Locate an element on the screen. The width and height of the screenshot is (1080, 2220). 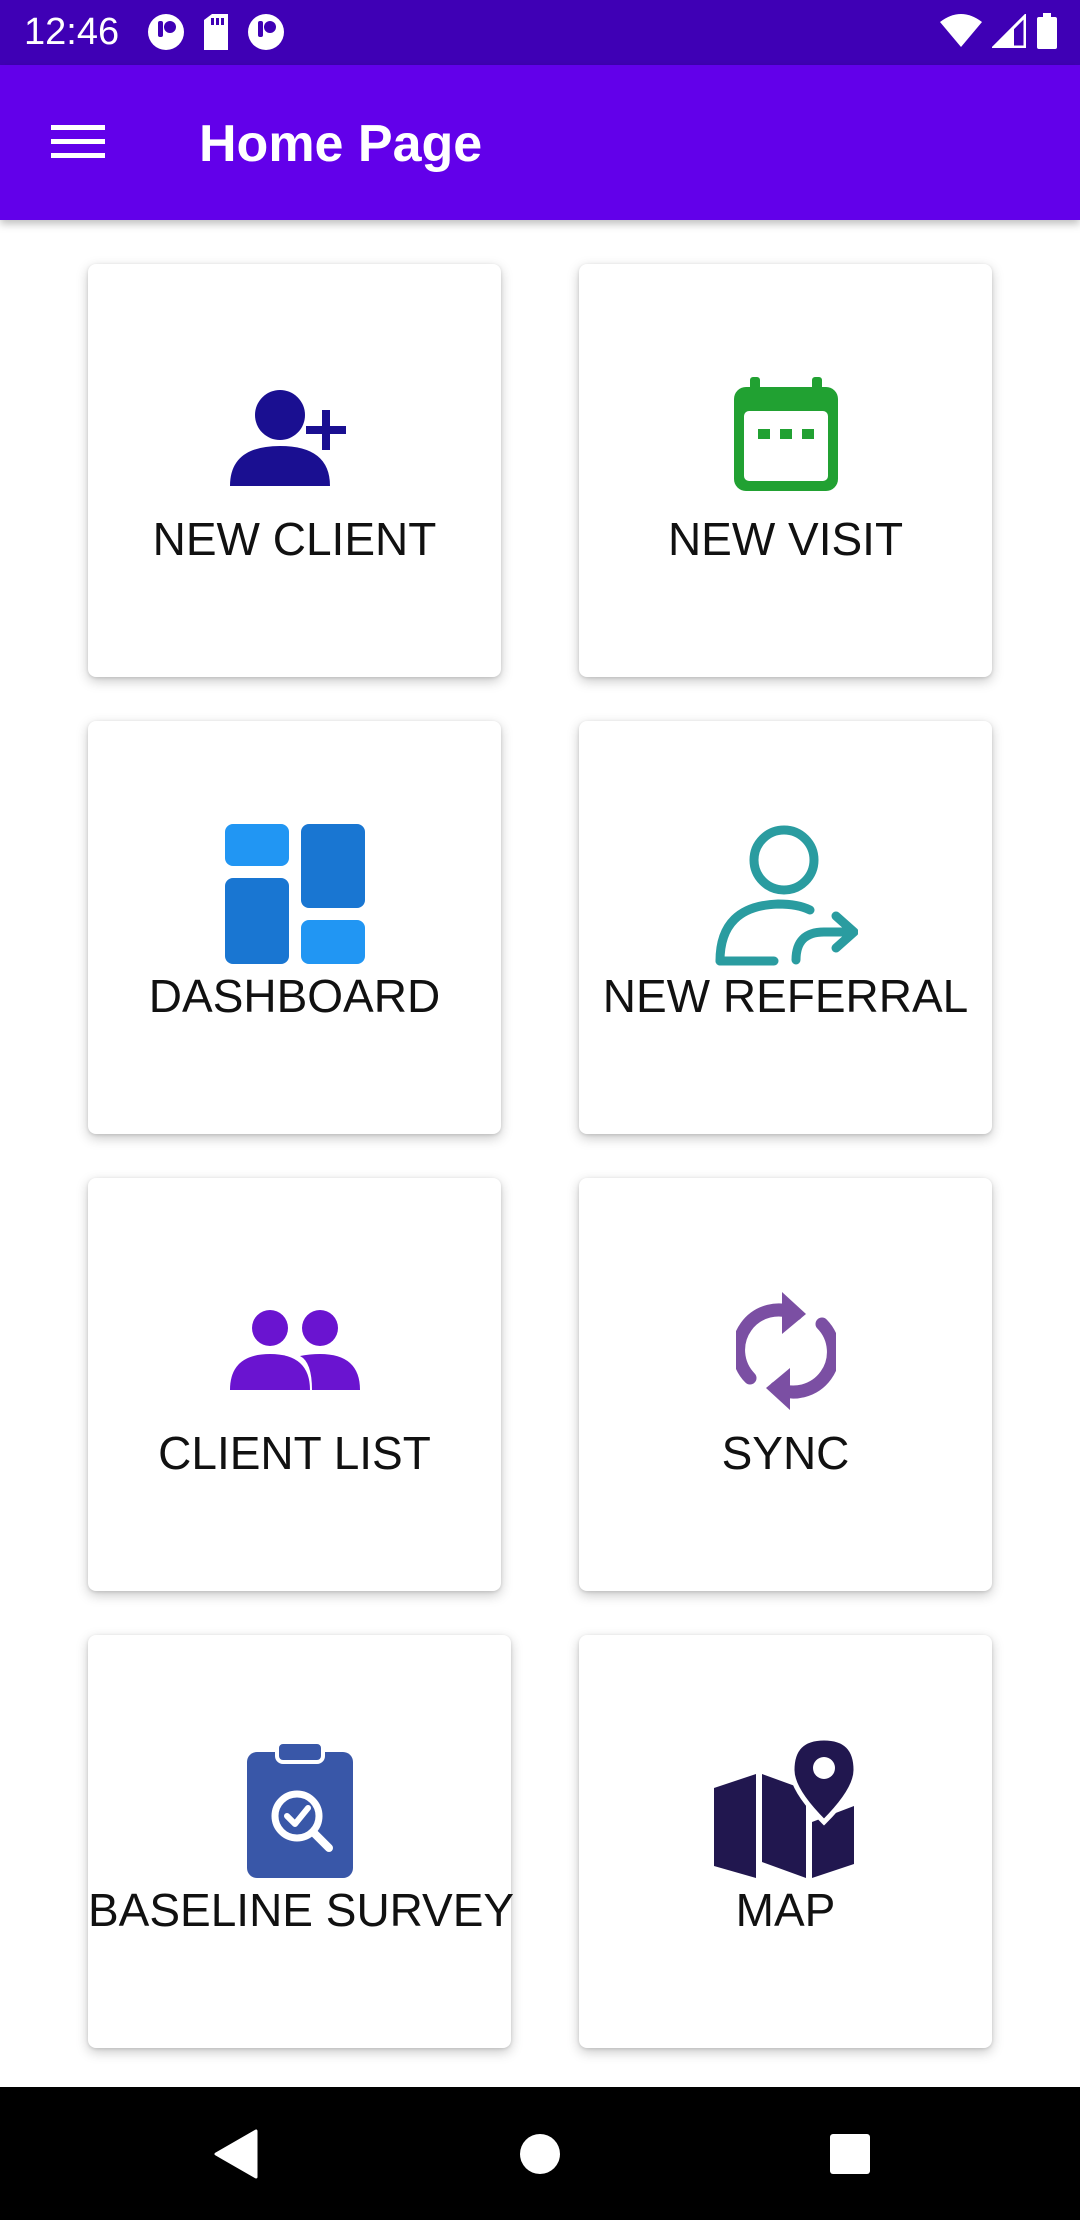
people-icon is located at coordinates (294, 1350).